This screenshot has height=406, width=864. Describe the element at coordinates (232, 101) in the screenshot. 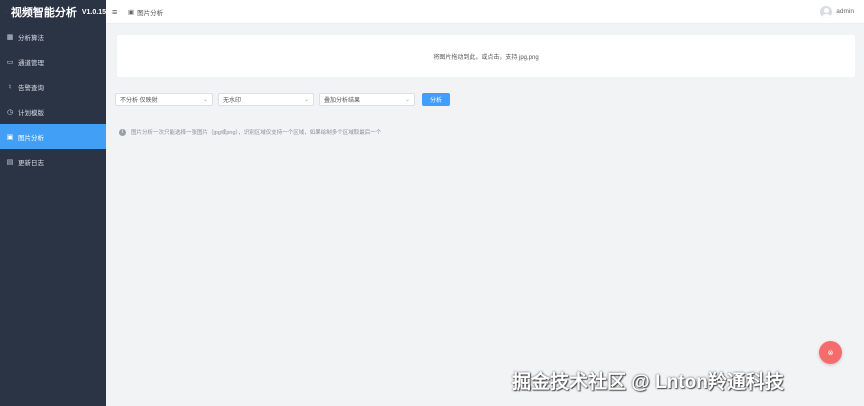

I see `watermark-value: 无水印` at that location.